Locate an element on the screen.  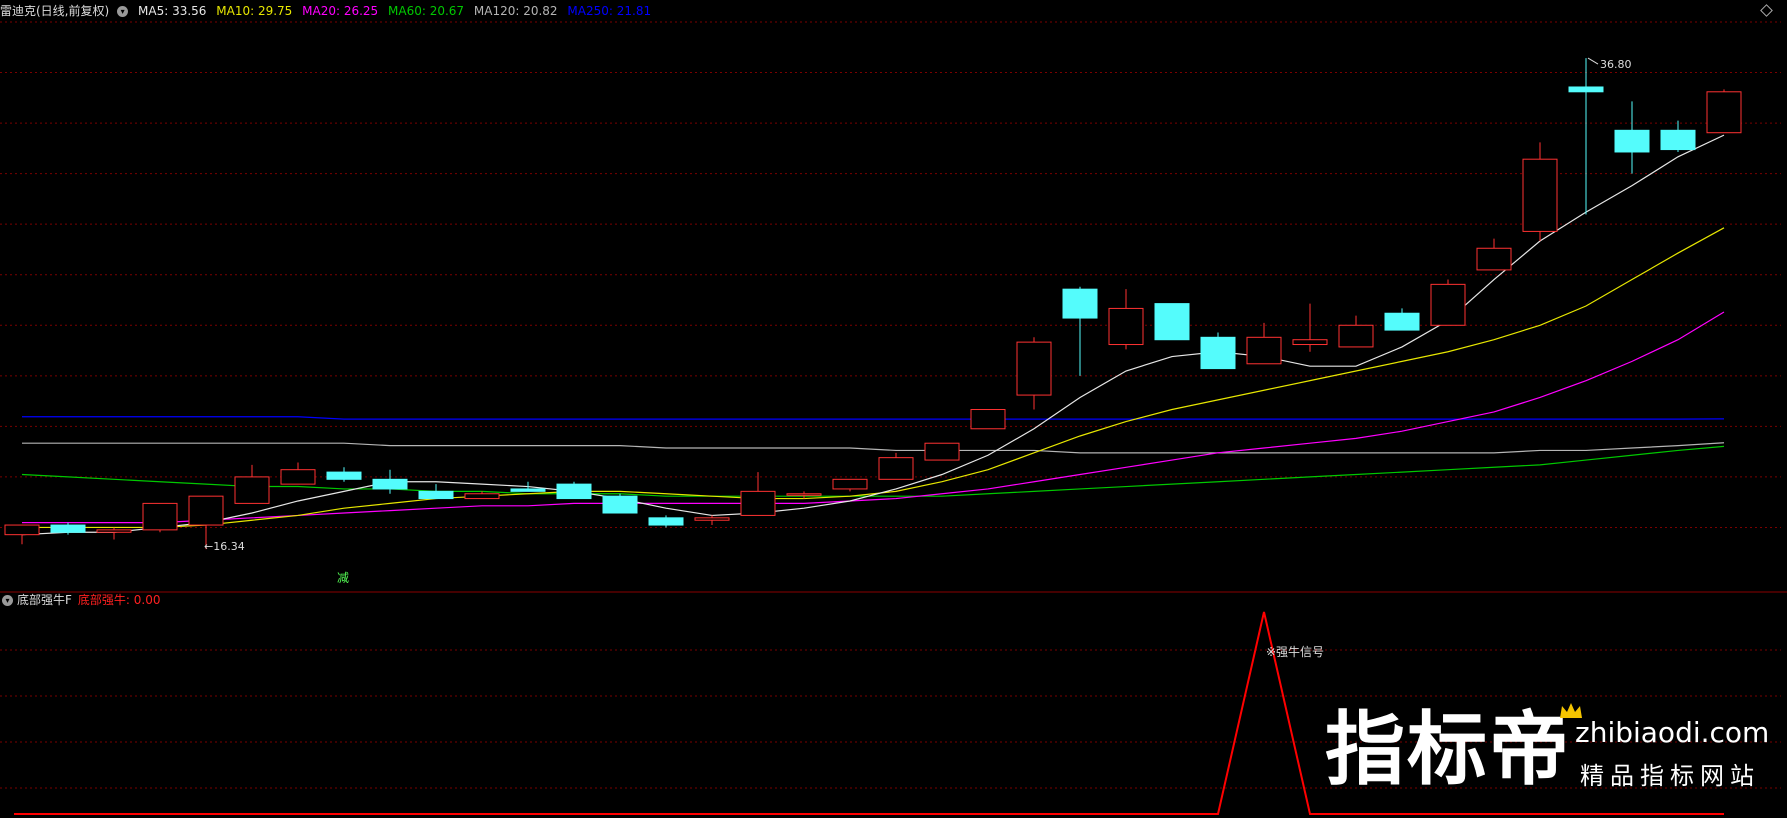
ma250-label: MA250: 21.81 is located at coordinates (609, 11).